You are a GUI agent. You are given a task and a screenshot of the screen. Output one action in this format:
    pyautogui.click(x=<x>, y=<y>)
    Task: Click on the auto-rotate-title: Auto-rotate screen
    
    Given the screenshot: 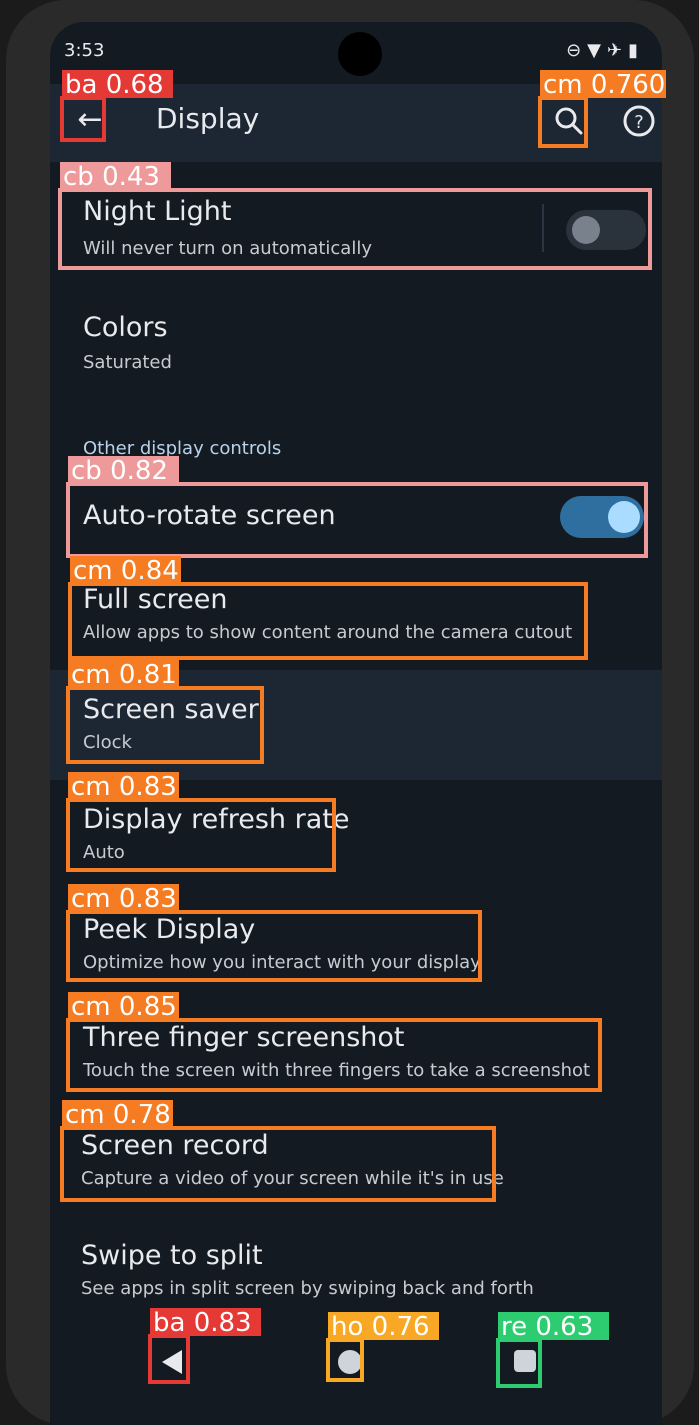 What is the action you would take?
    pyautogui.click(x=209, y=515)
    